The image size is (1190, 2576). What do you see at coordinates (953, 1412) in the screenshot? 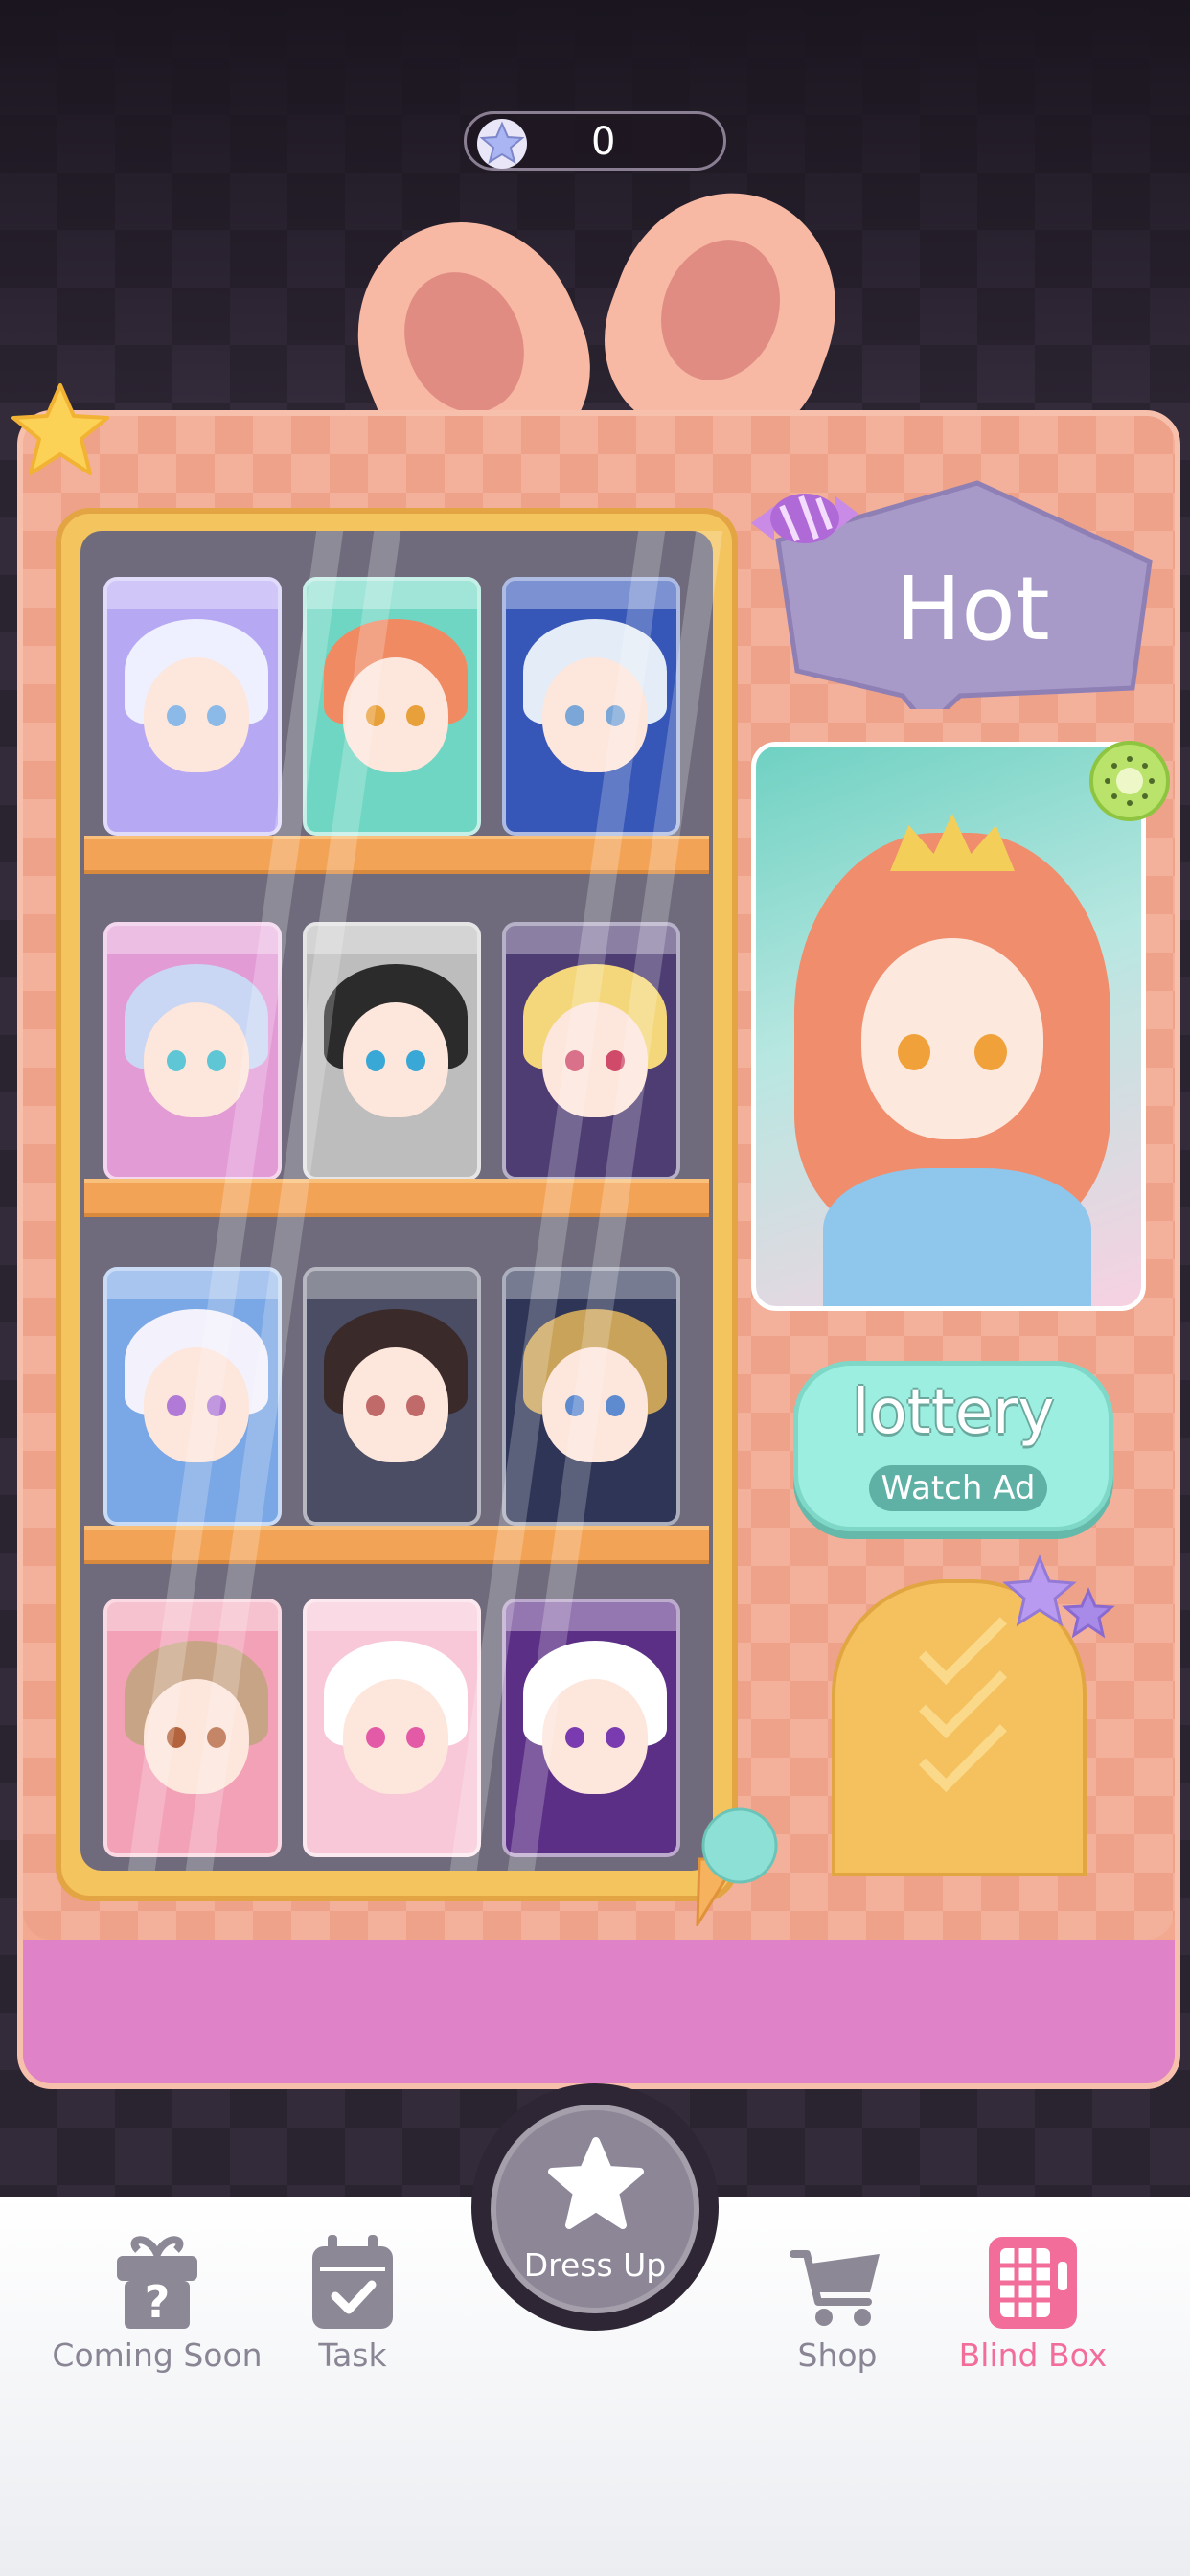
I see `lottery-label: lottery` at bounding box center [953, 1412].